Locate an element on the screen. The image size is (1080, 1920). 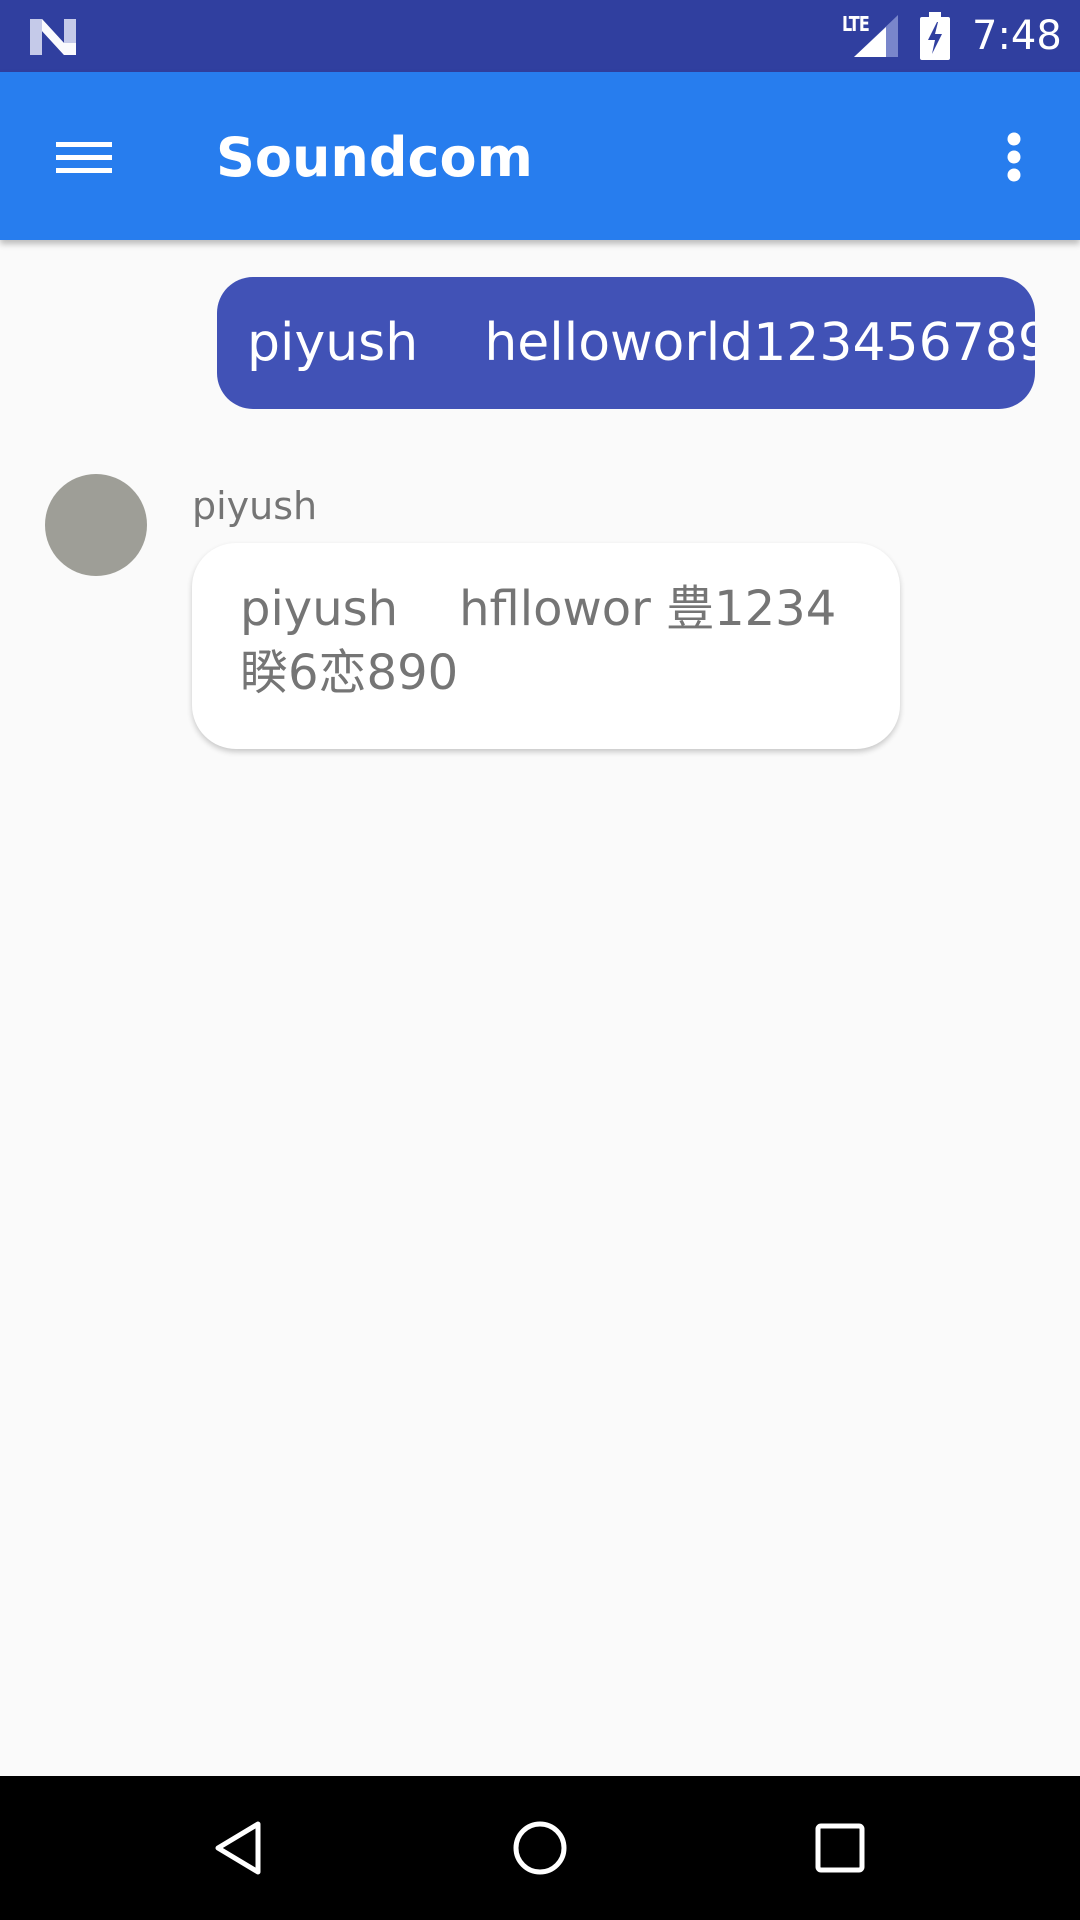
home-icon is located at coordinates (540, 1848).